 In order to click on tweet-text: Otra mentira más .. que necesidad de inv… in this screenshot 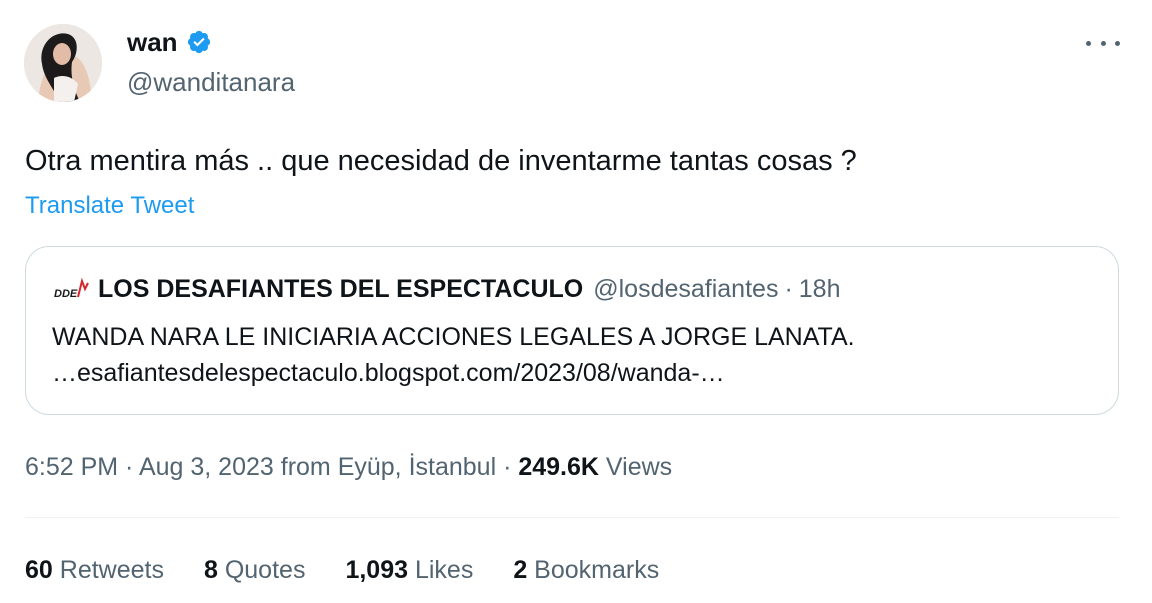, I will do `click(441, 161)`.